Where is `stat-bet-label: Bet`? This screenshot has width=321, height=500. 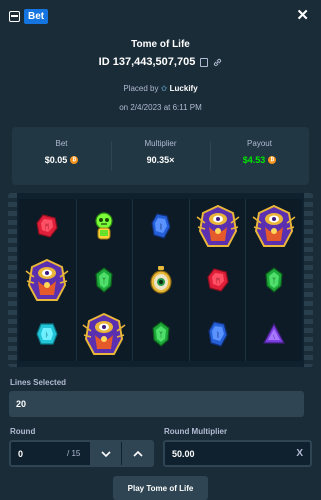 stat-bet-label: Bet is located at coordinates (61, 143).